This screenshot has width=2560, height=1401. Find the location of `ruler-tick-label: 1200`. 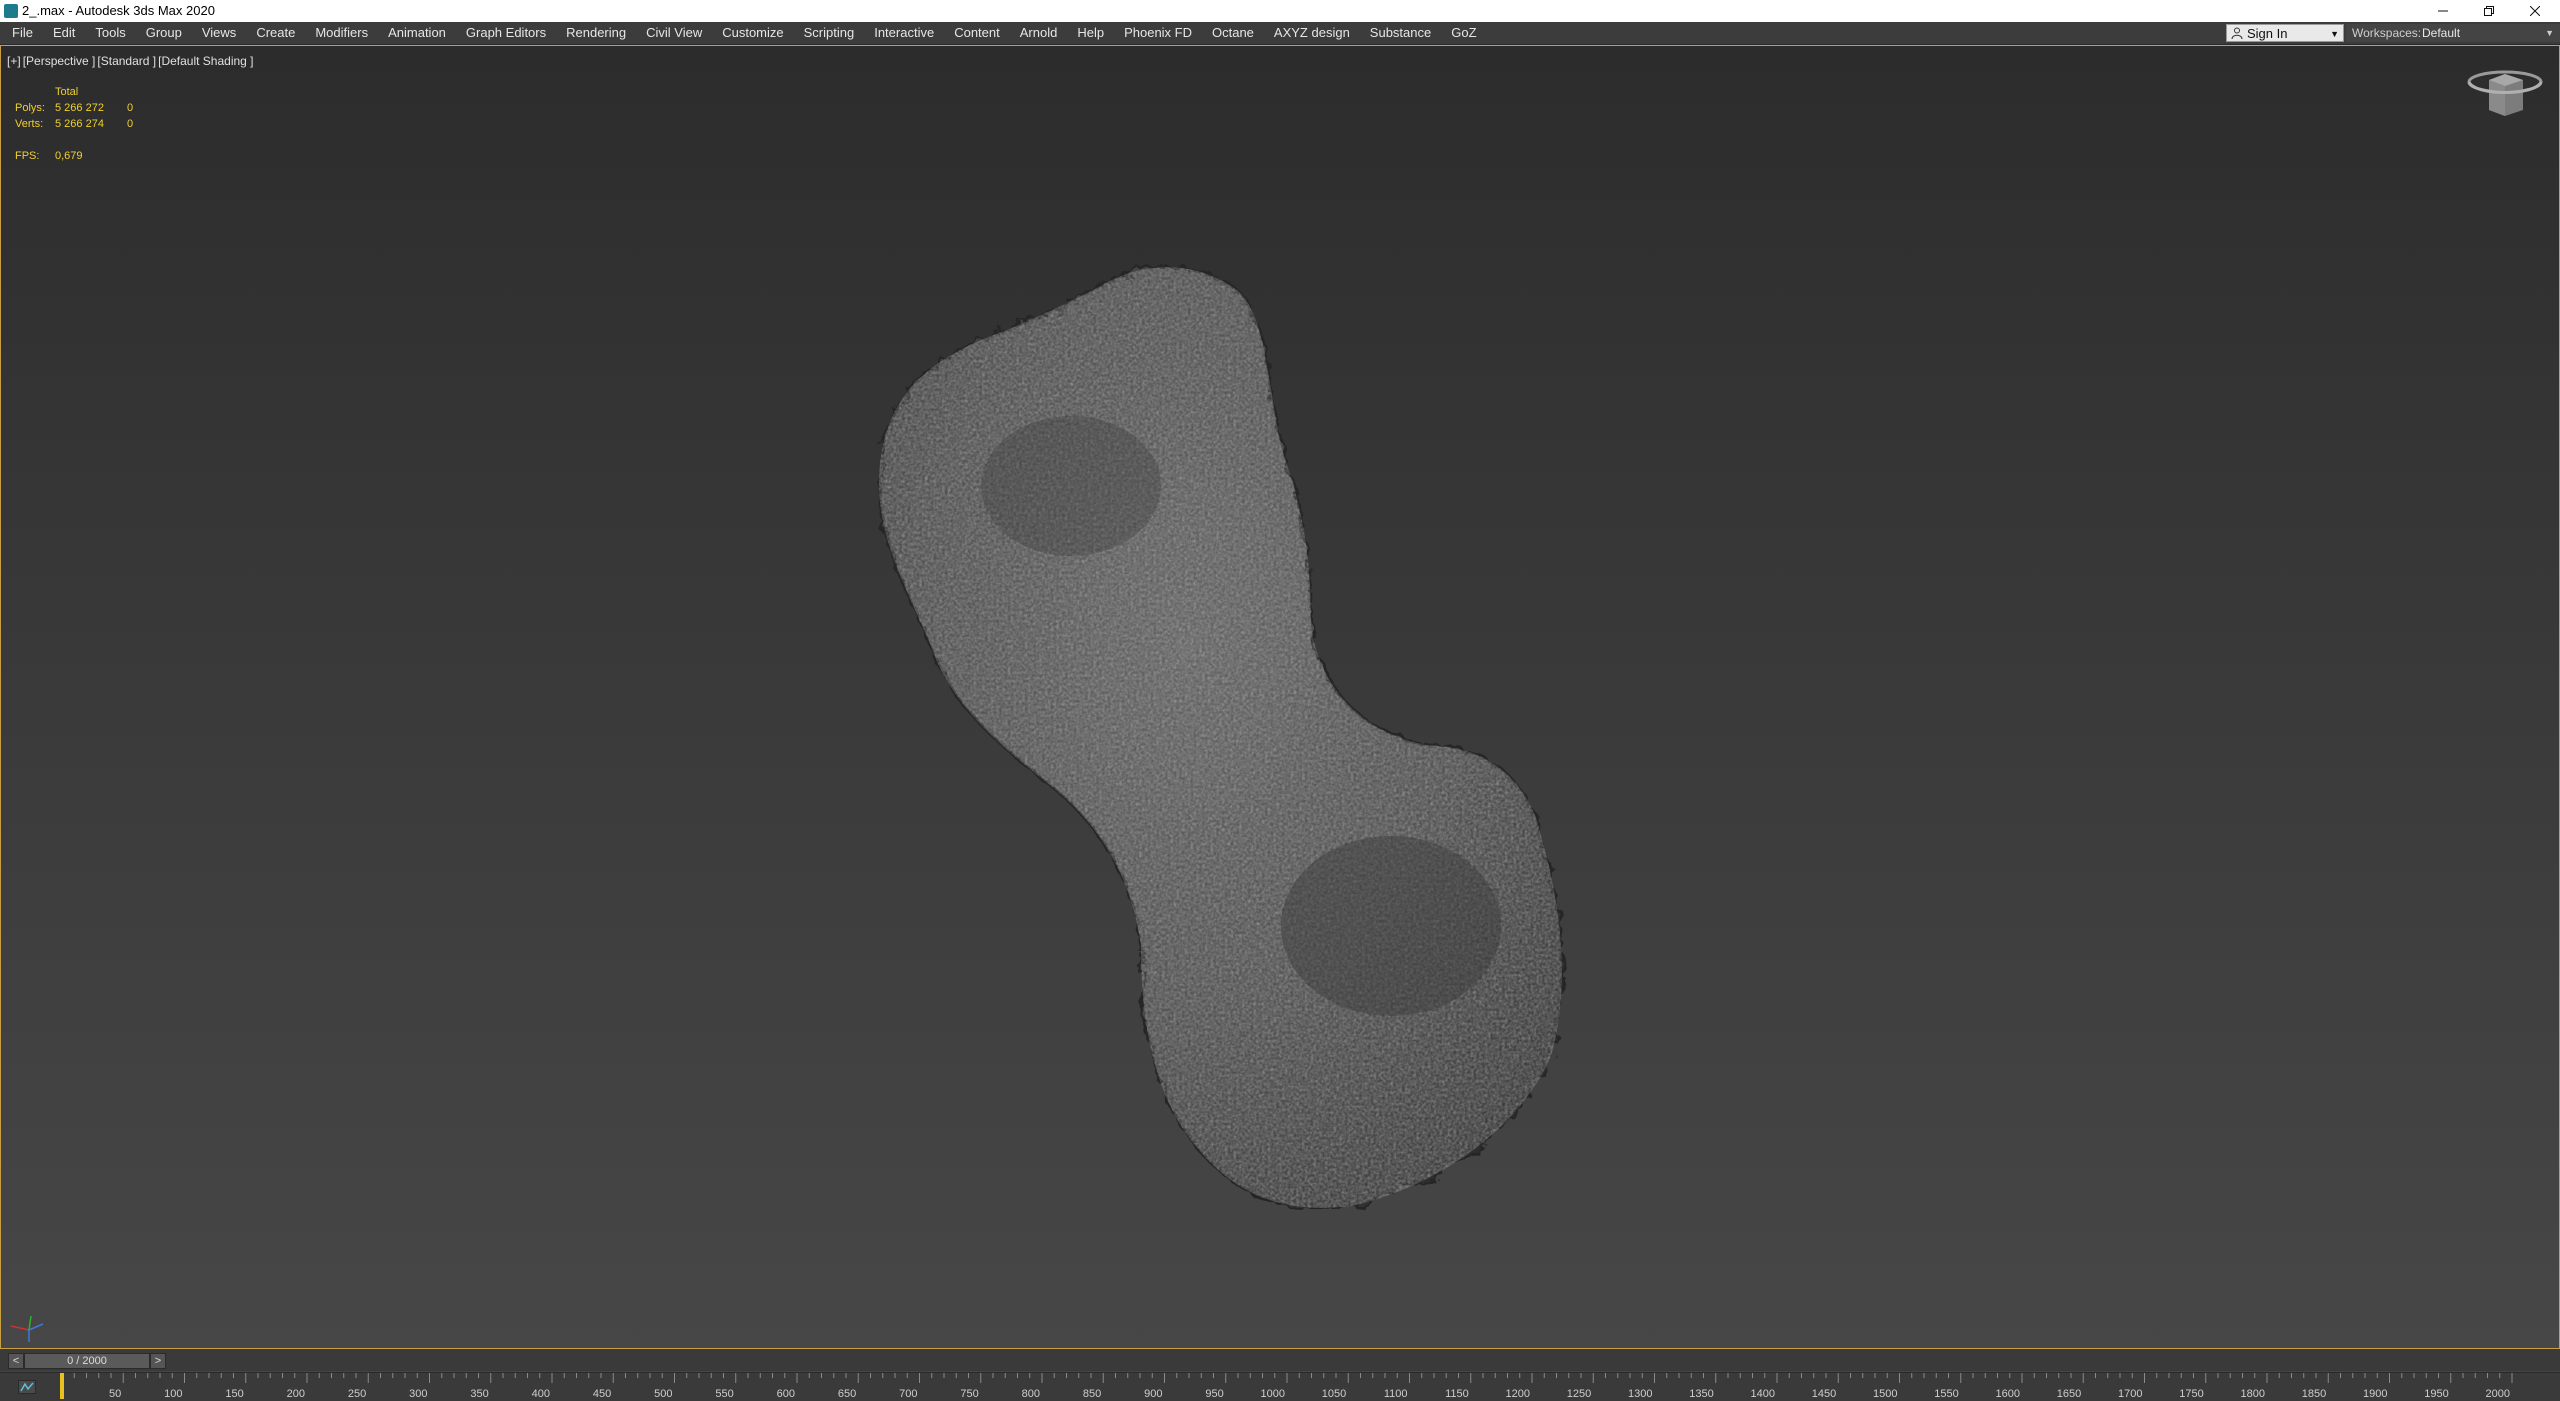

ruler-tick-label: 1200 is located at coordinates (1518, 1394).